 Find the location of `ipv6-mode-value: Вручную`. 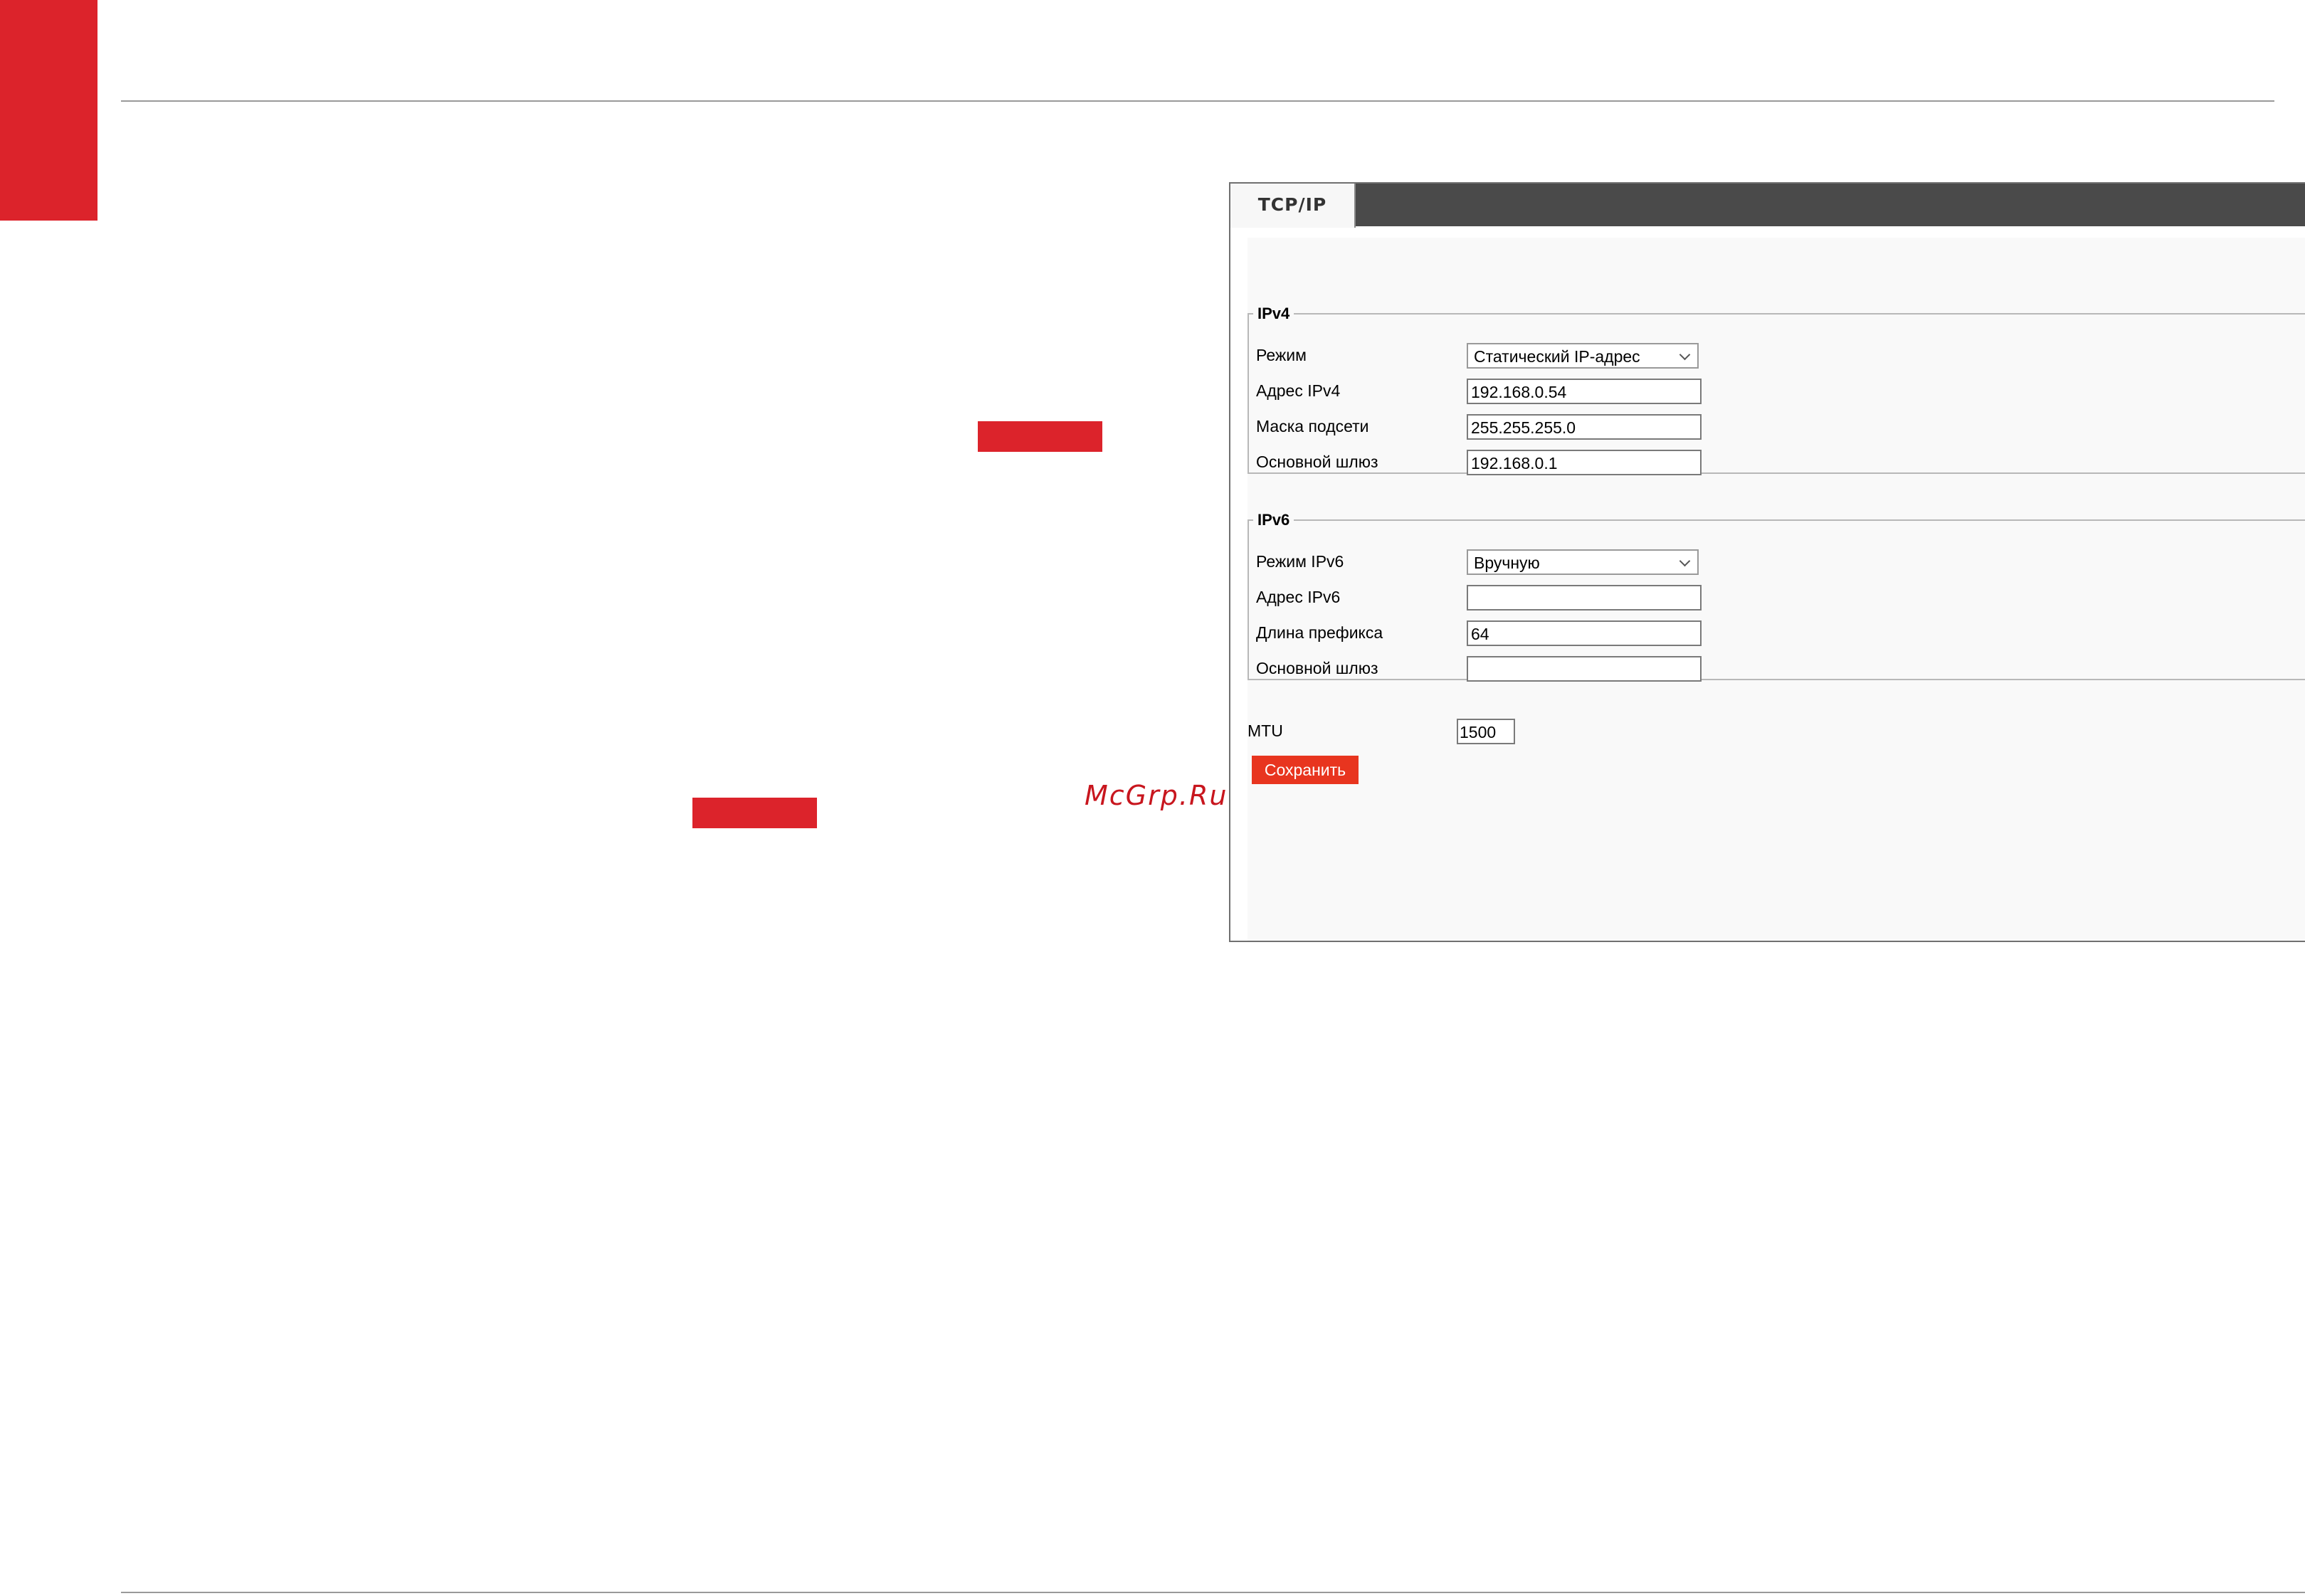

ipv6-mode-value: Вручную is located at coordinates (1507, 563).